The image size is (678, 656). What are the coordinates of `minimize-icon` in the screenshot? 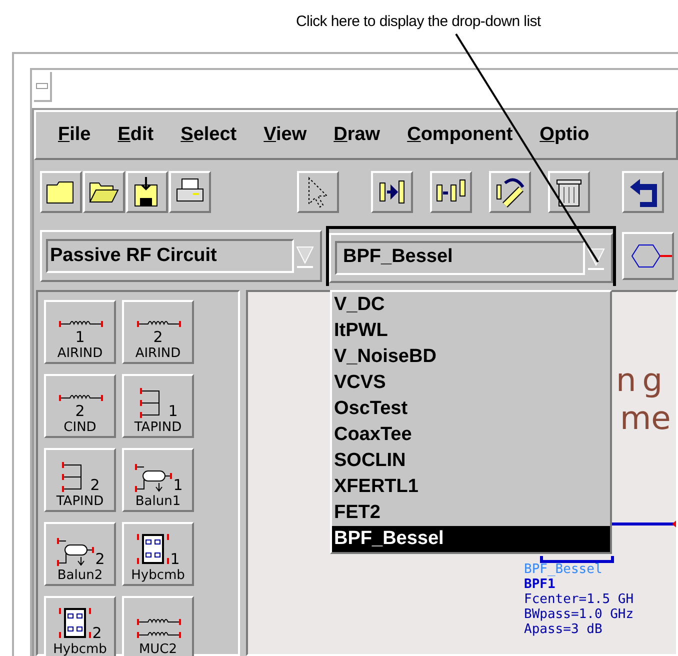 It's located at (42, 86).